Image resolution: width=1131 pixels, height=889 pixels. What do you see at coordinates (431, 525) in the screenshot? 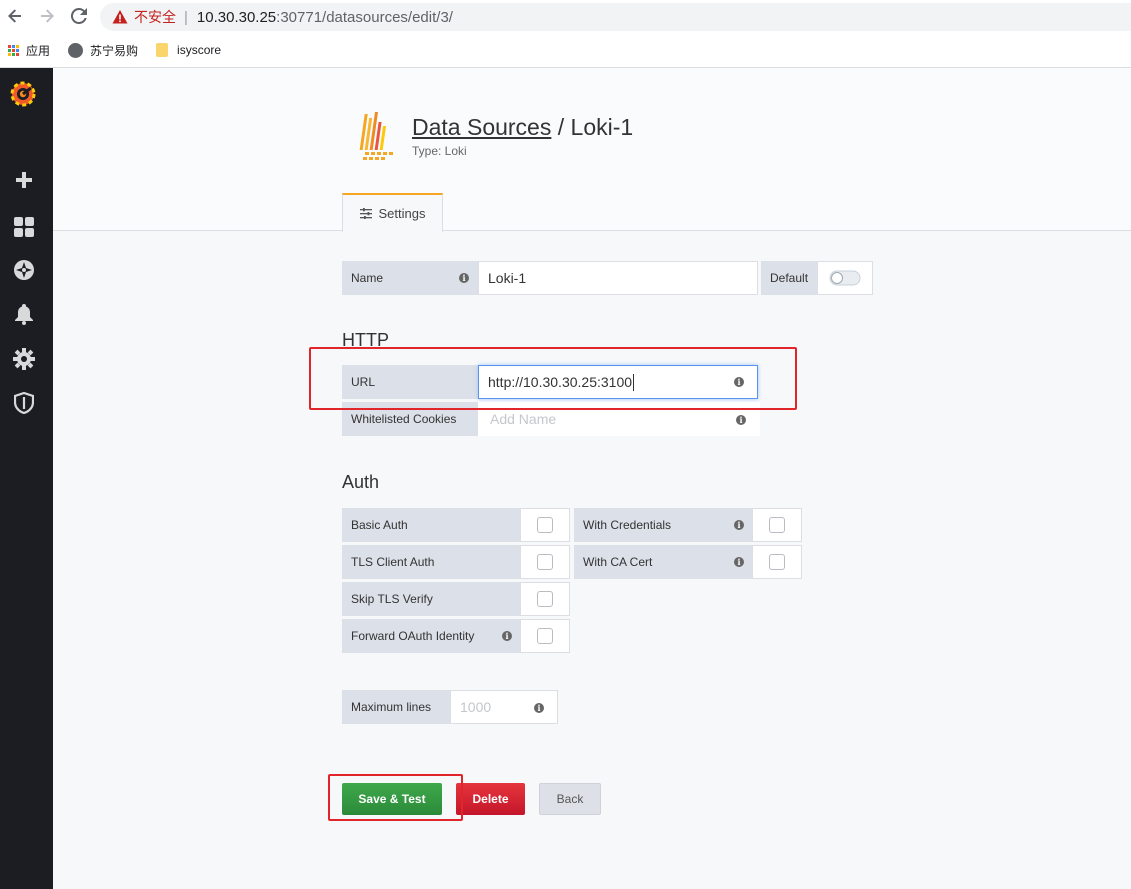
I see `basic-auth-label: Basic Auth` at bounding box center [431, 525].